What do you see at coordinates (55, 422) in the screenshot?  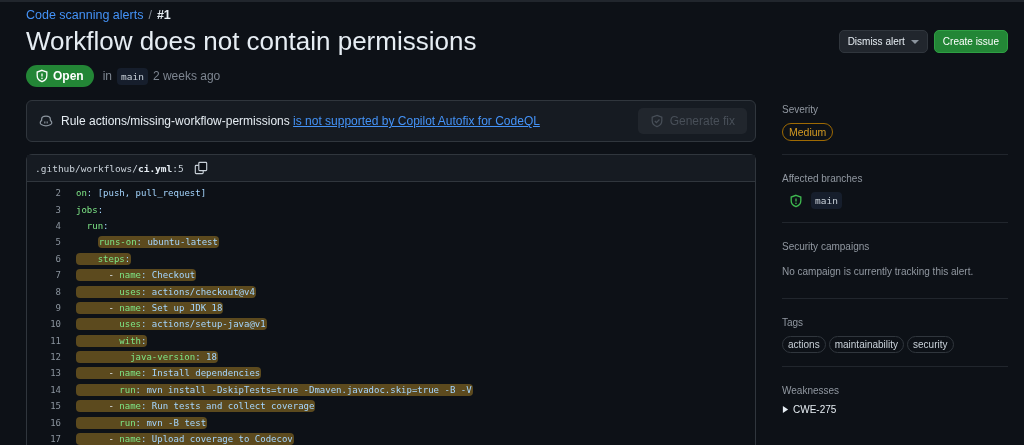 I see `line-number: 16` at bounding box center [55, 422].